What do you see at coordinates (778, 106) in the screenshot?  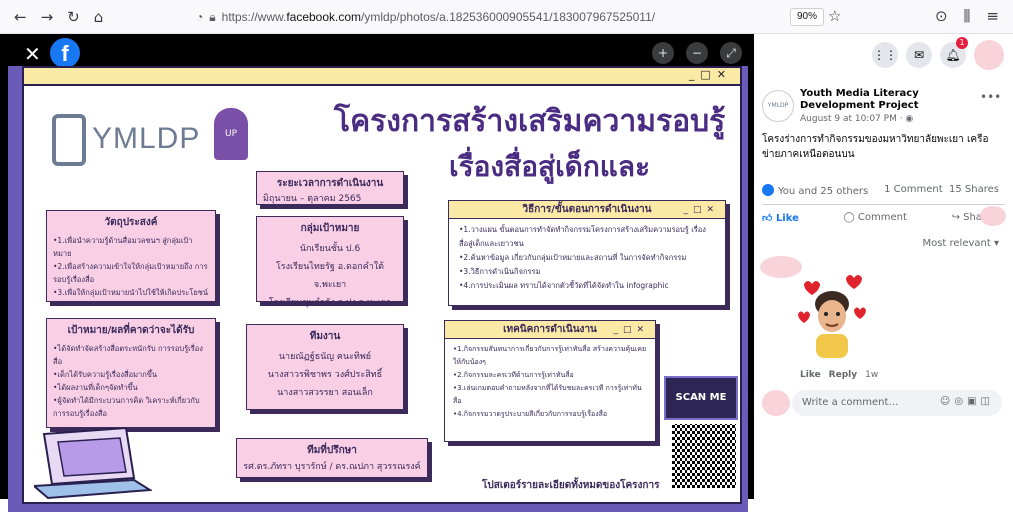 I see `page-avatar: YMLDP` at bounding box center [778, 106].